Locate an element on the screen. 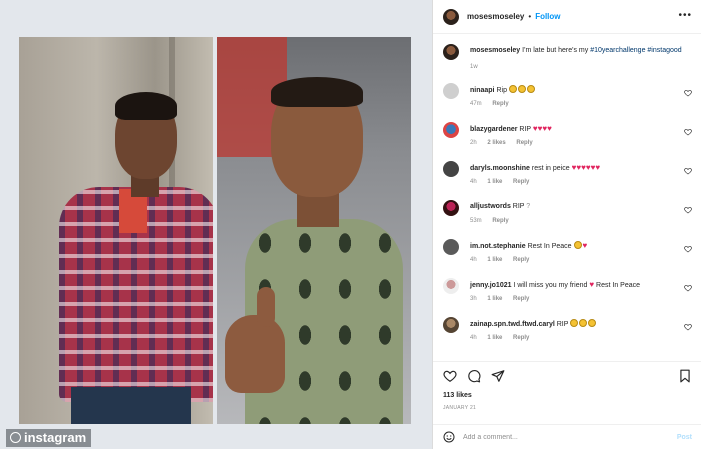 This screenshot has height=449, width=701. comment-likes: 2 likes is located at coordinates (496, 143).